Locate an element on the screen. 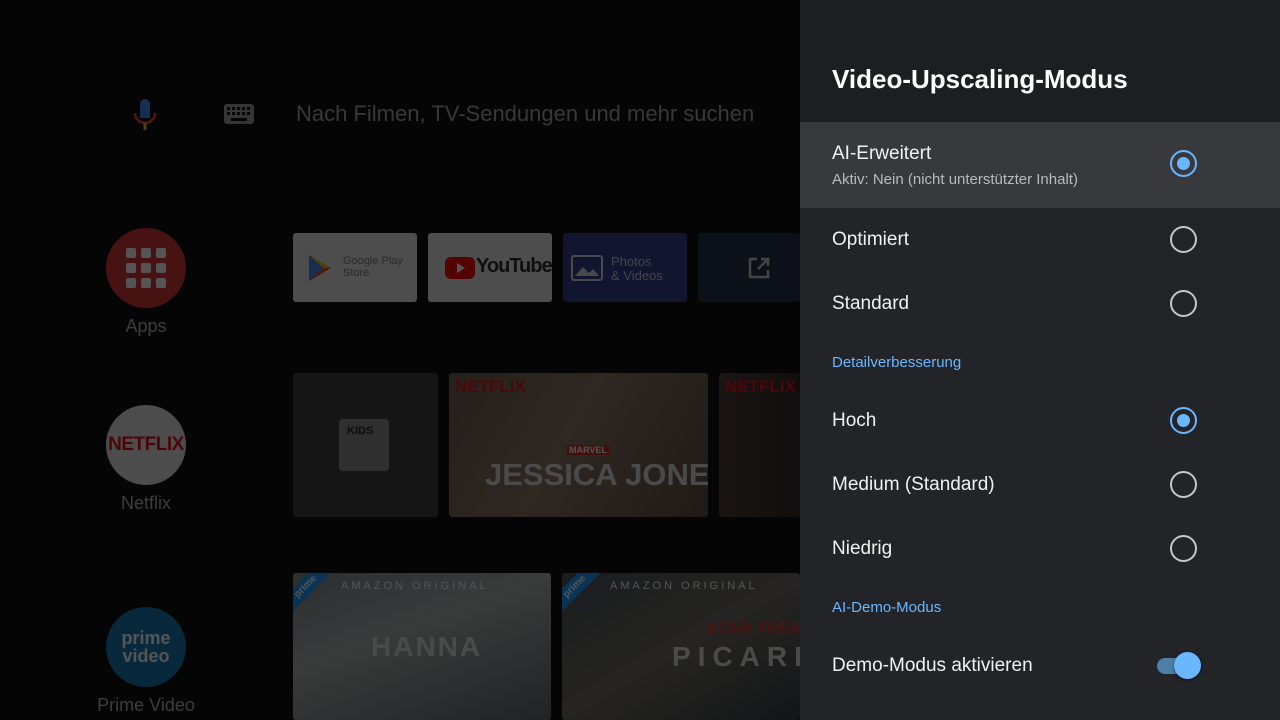 Image resolution: width=1280 pixels, height=720 pixels. rail-netflix: NETFLIX Netflix is located at coordinates (146, 459).